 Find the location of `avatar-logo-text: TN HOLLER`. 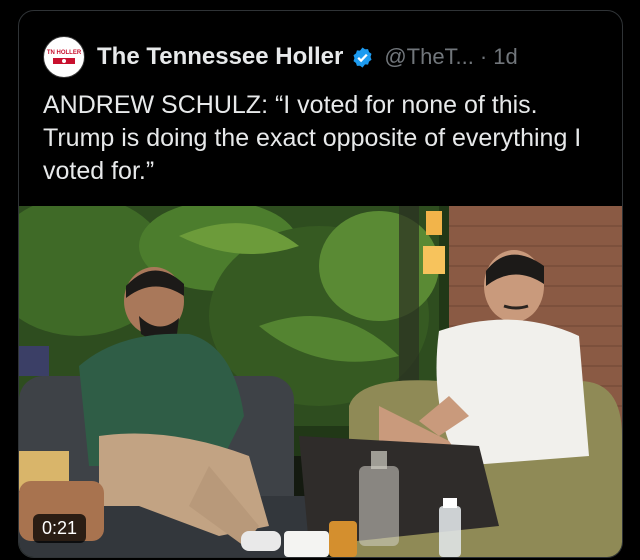

avatar-logo-text: TN HOLLER is located at coordinates (64, 53).